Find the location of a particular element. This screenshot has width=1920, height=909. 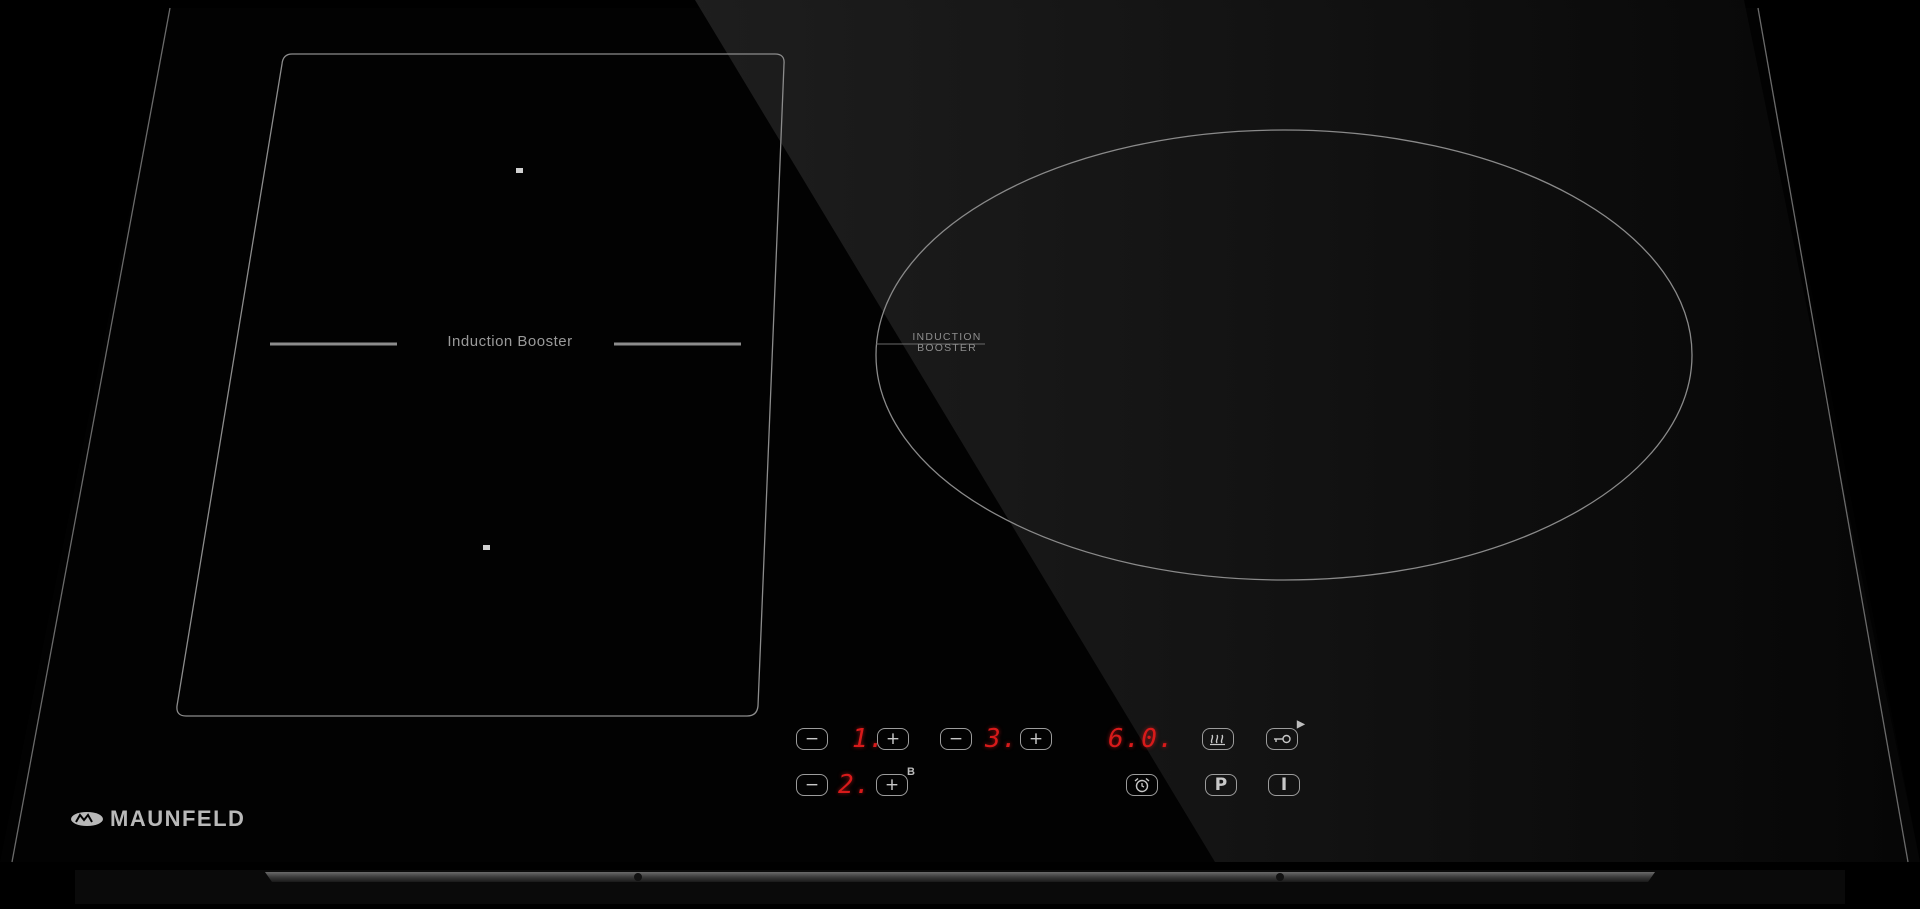

key-lock-button is located at coordinates (1282, 739).